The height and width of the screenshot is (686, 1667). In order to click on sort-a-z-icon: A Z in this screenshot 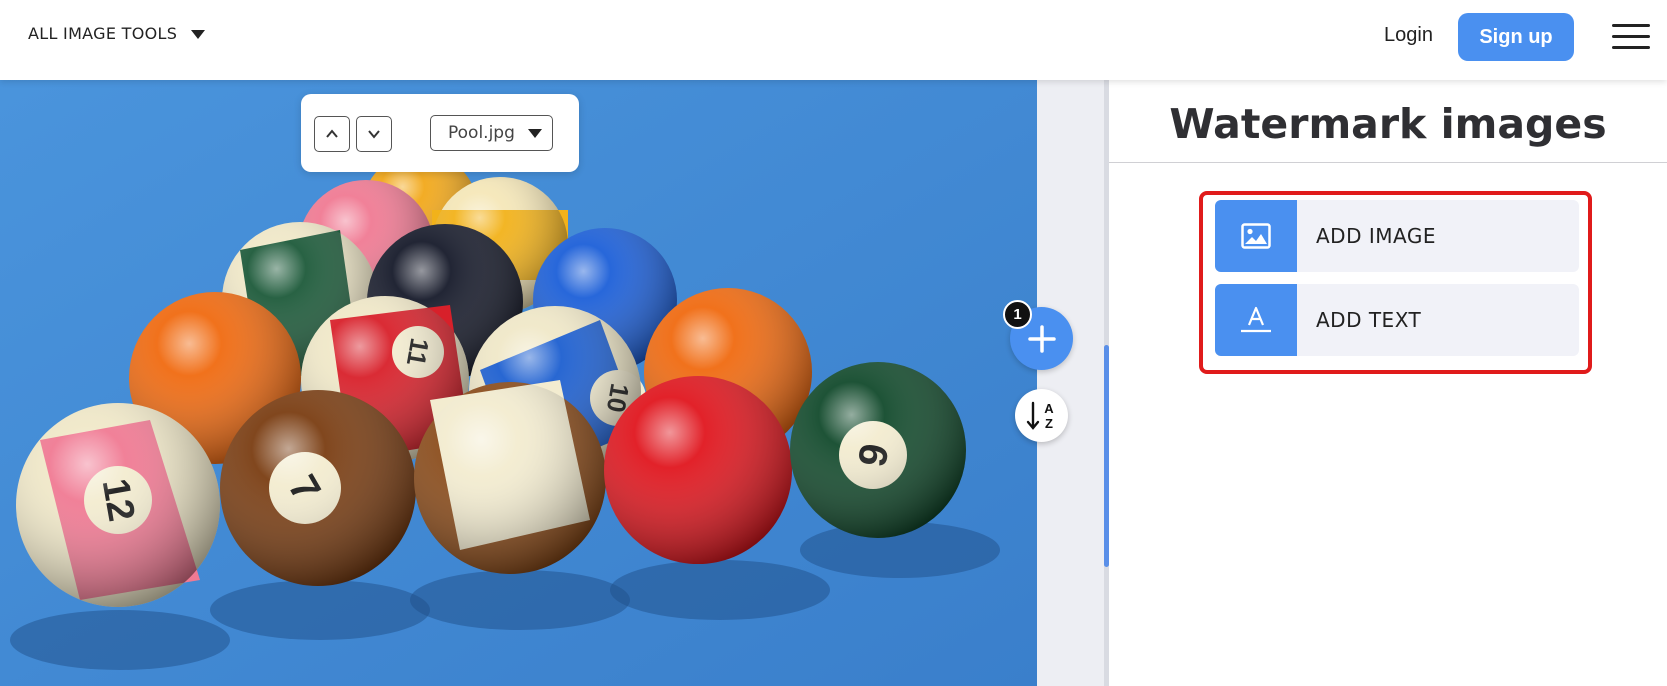, I will do `click(1040, 416)`.